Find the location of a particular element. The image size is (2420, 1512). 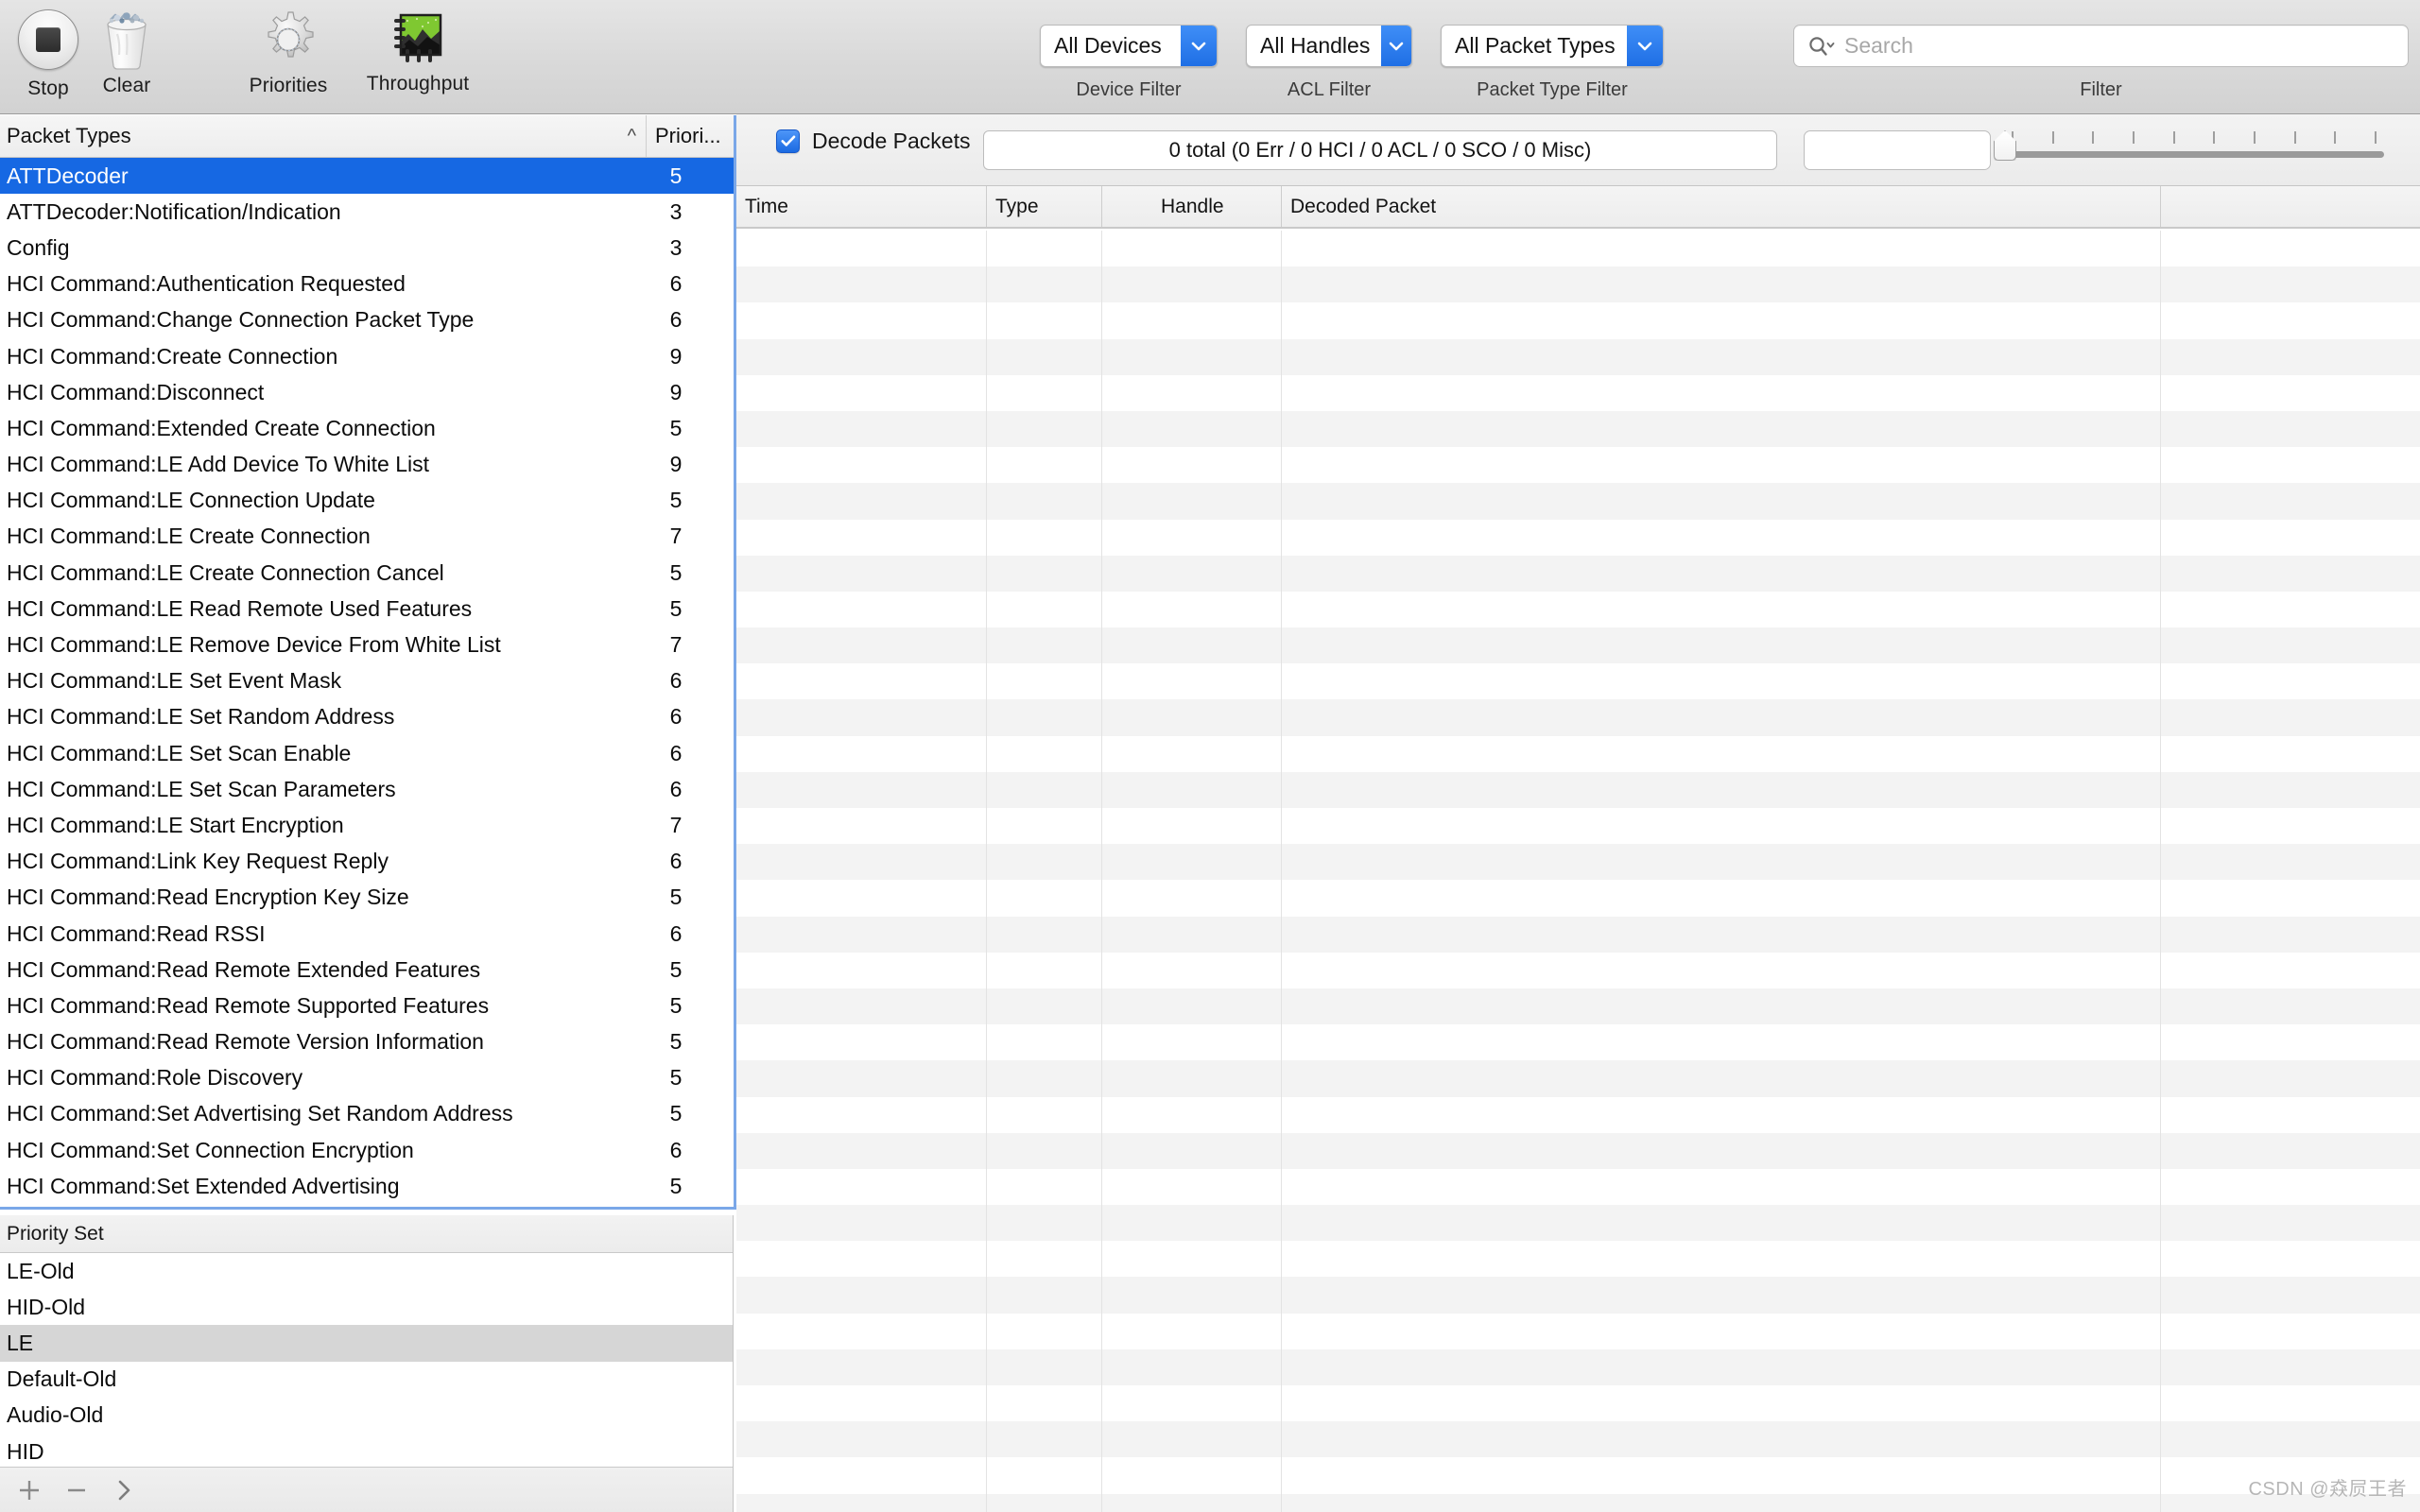

packet-type-row: HCI Command:LE Set Random Address 6 is located at coordinates (367, 716).